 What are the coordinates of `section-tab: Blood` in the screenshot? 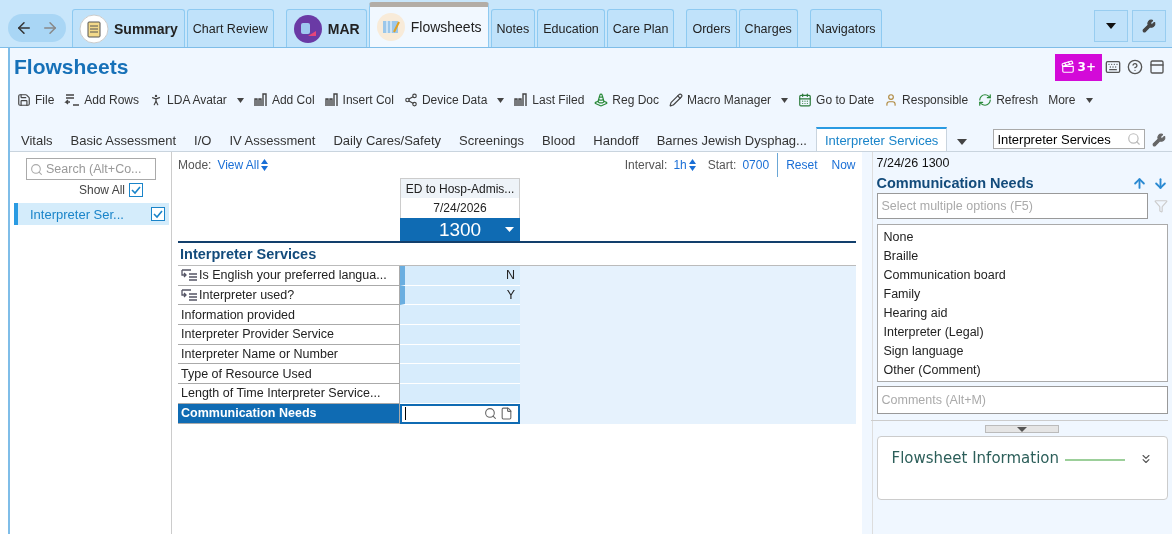 It's located at (559, 140).